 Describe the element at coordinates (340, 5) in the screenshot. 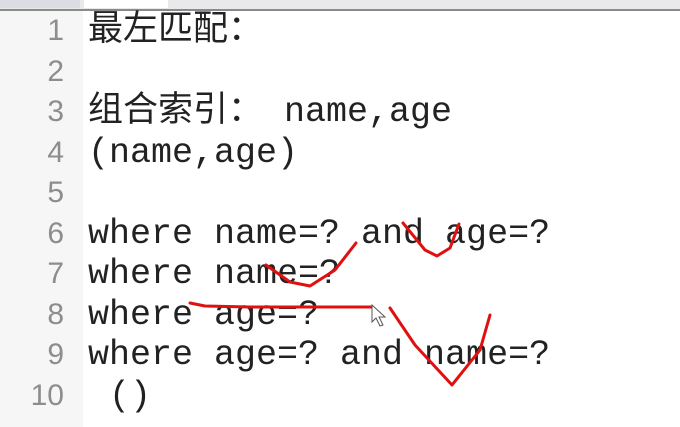

I see `tab-bar` at that location.